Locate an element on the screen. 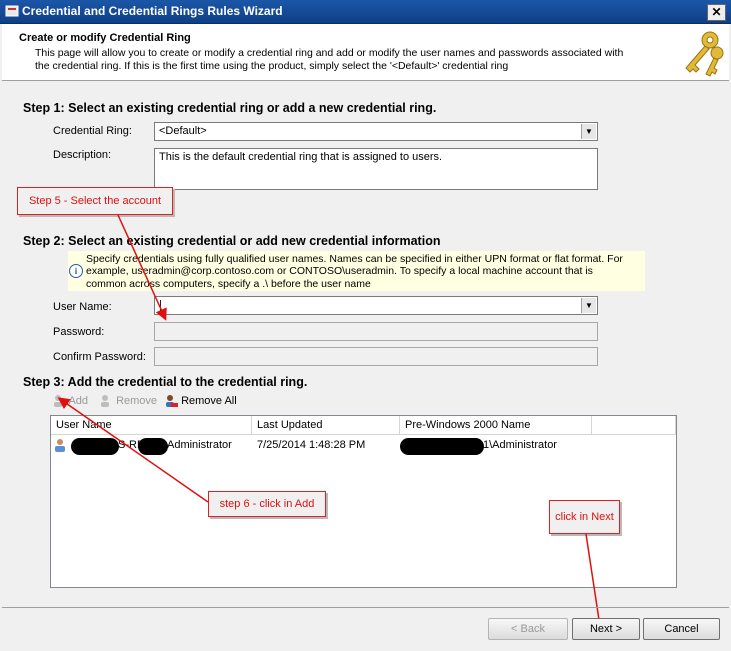  arrow-step6 is located at coordinates (133, 450).